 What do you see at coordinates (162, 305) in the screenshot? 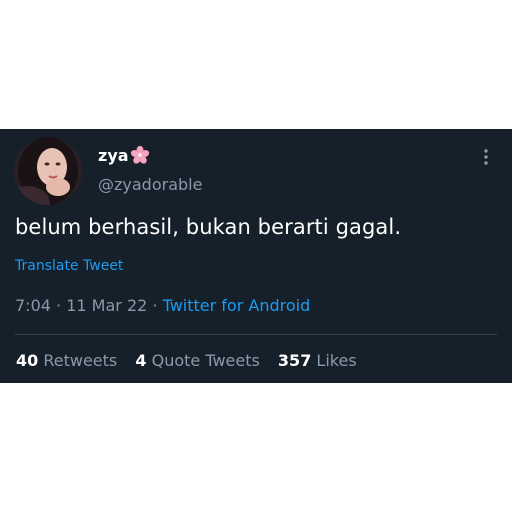
I see `tweet-meta: 7:04 · 11 Mar 22 · Twitter for Android` at bounding box center [162, 305].